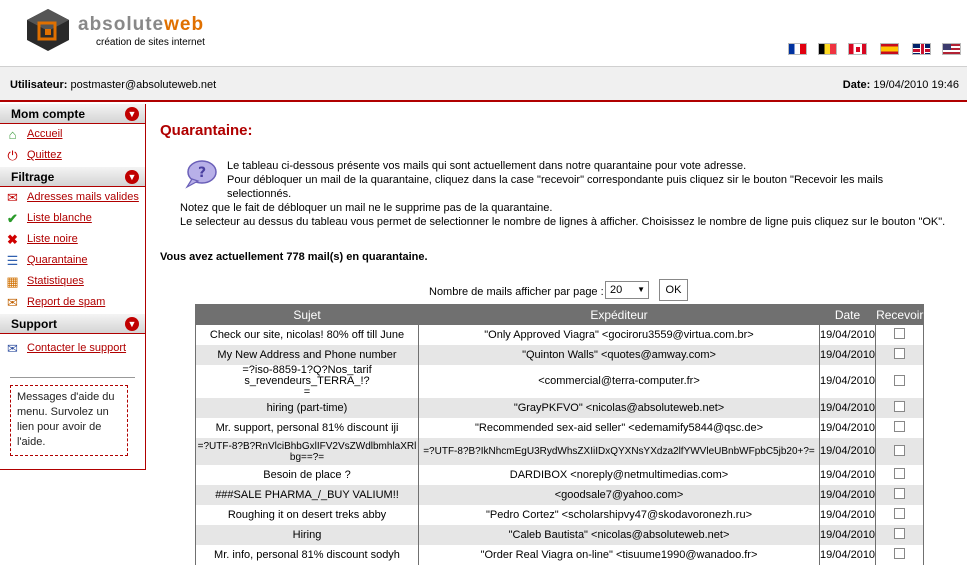  What do you see at coordinates (619, 314) in the screenshot?
I see `column-header-sender: Expéditeur` at bounding box center [619, 314].